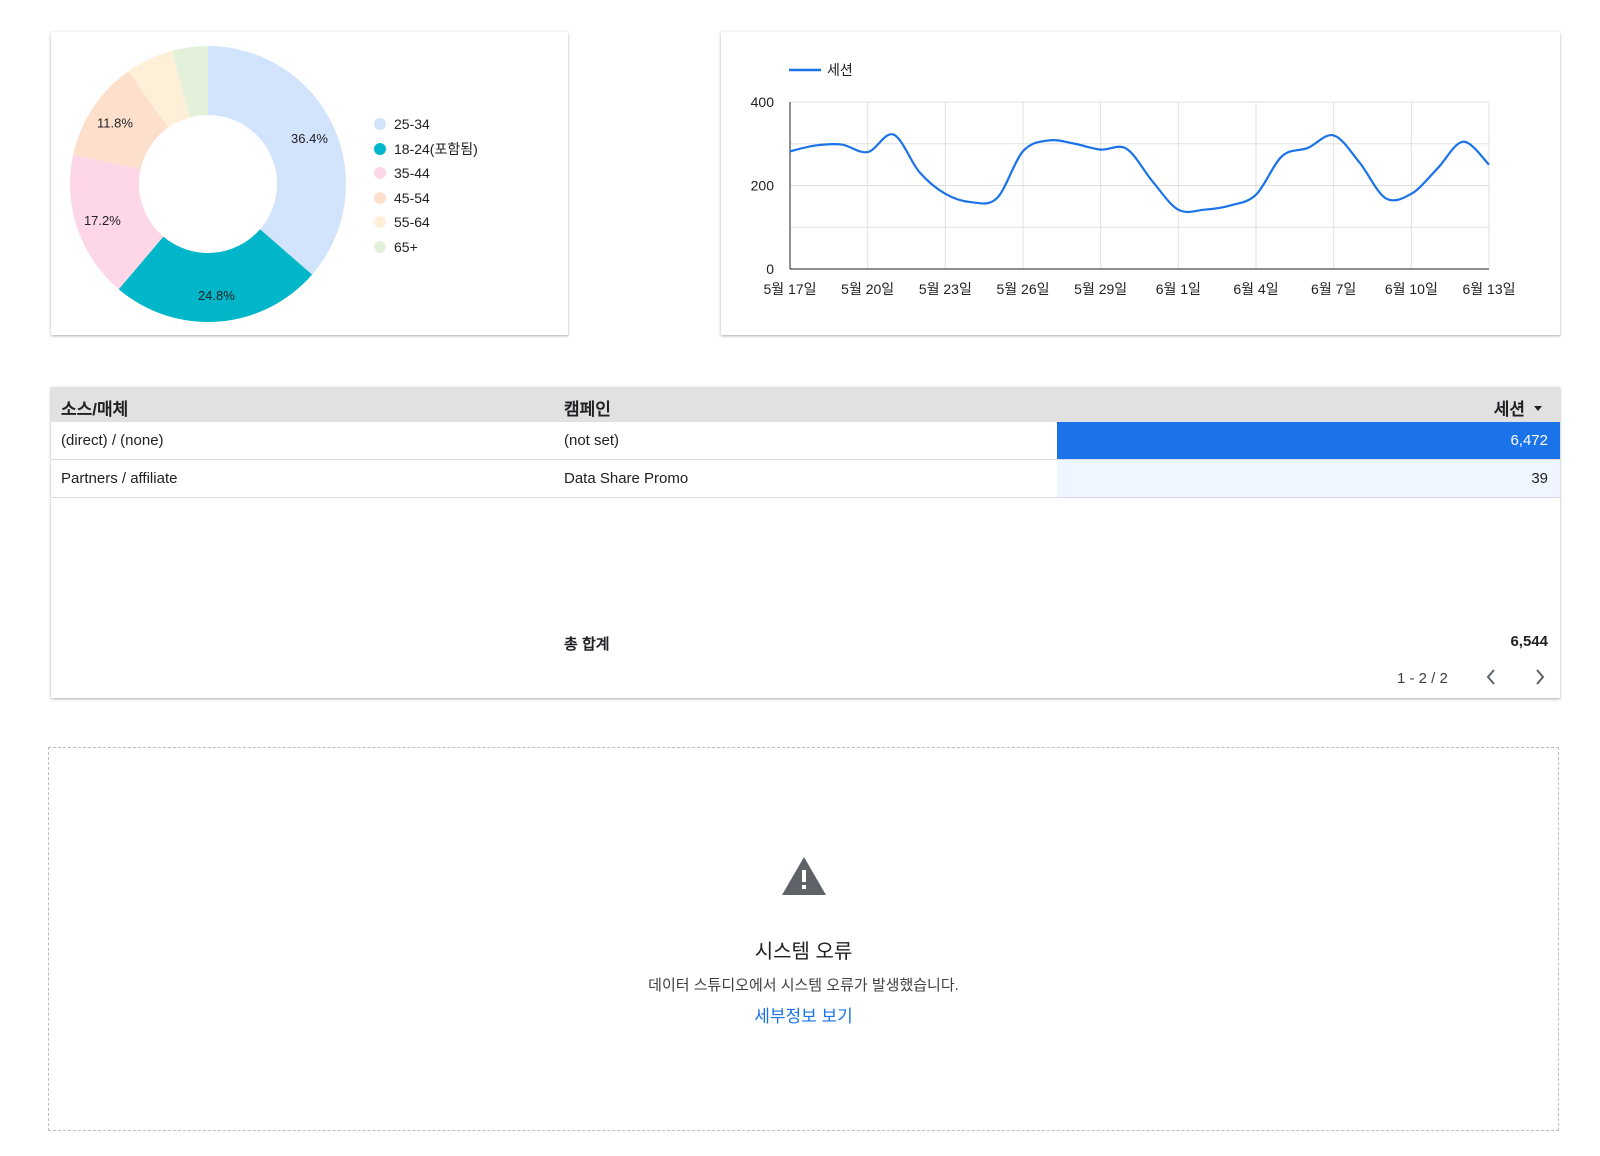  What do you see at coordinates (804, 876) in the screenshot?
I see `warning-icon` at bounding box center [804, 876].